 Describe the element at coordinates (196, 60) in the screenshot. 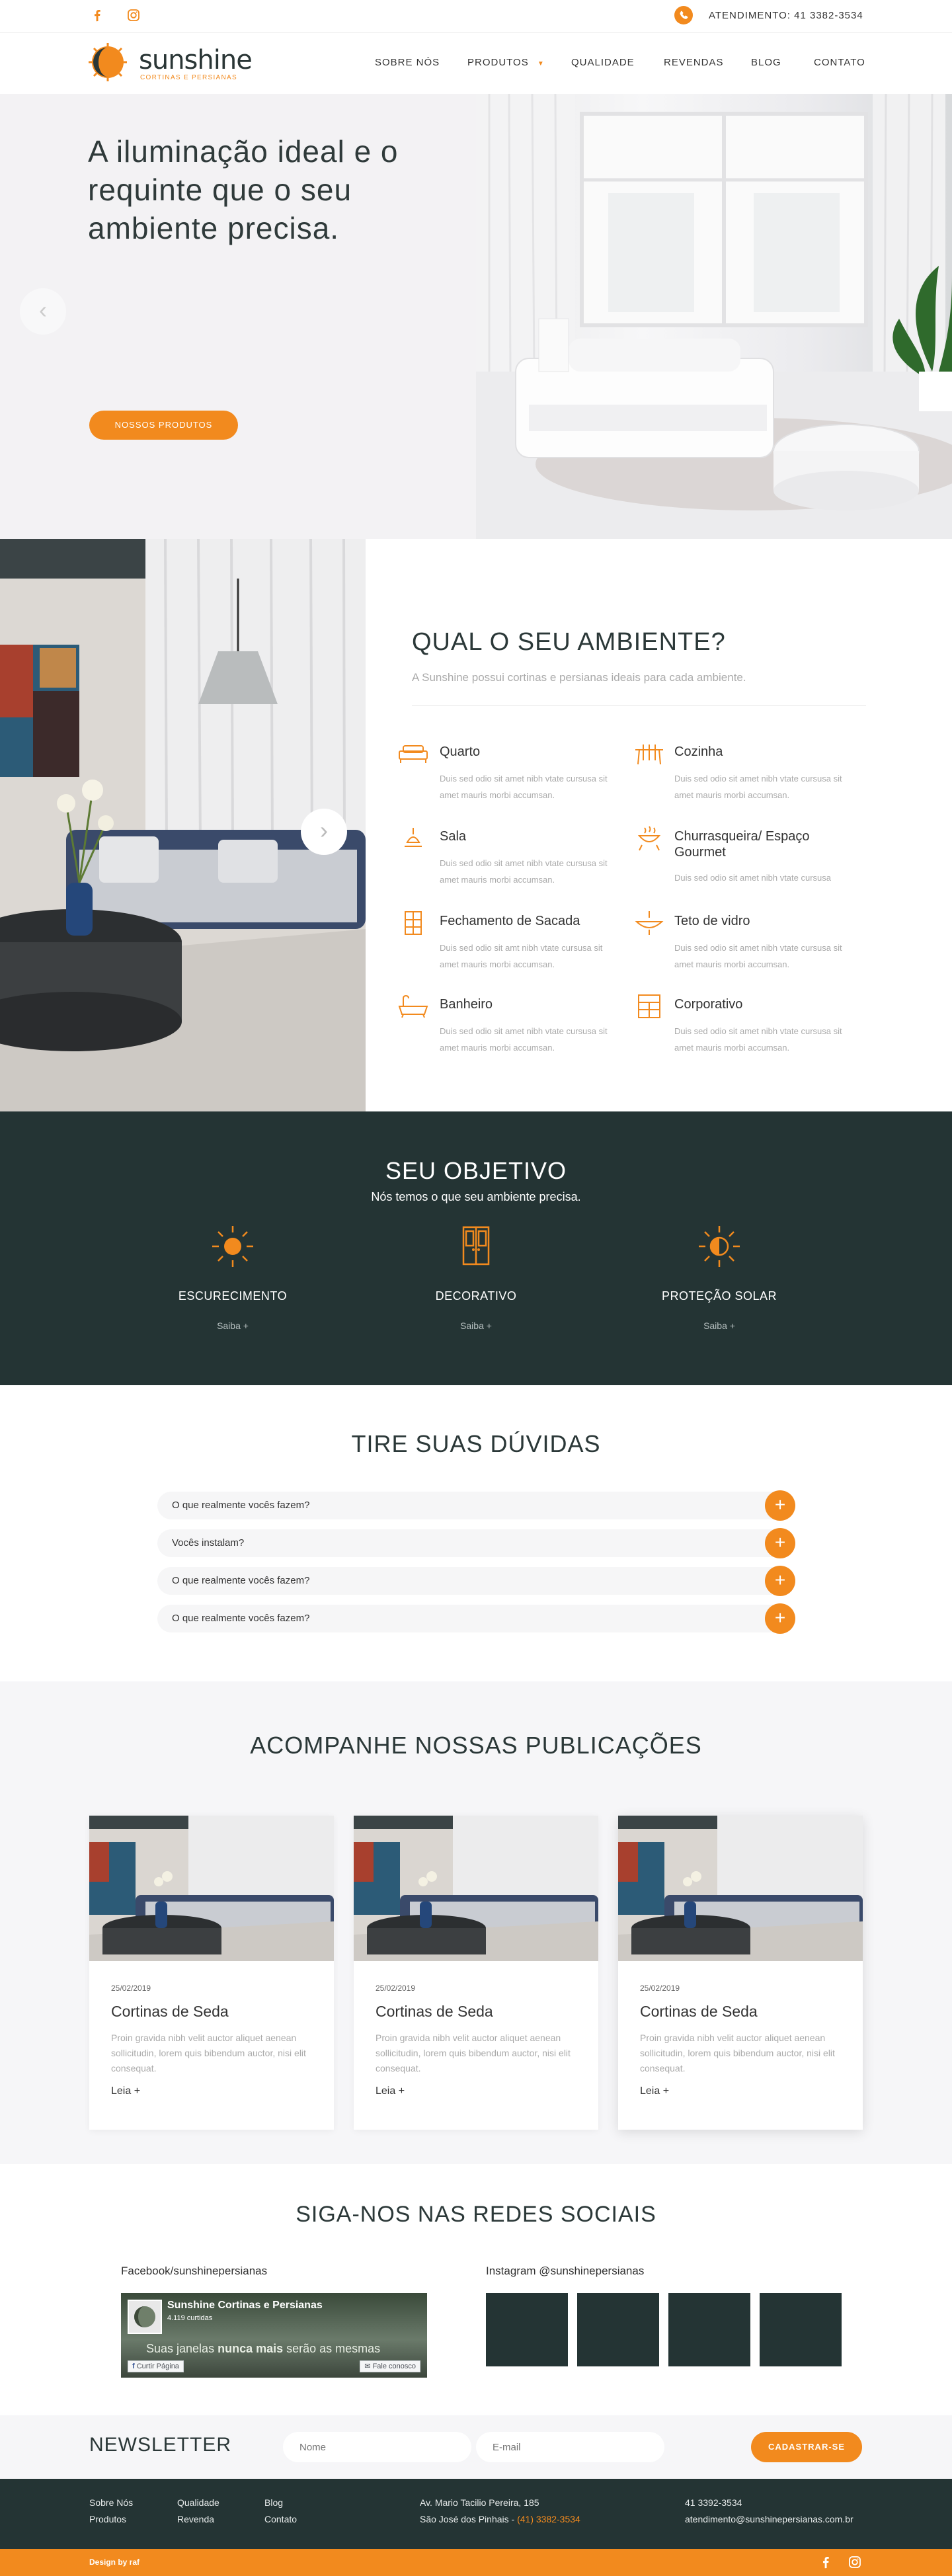

I see `logo-name: sunshine` at that location.